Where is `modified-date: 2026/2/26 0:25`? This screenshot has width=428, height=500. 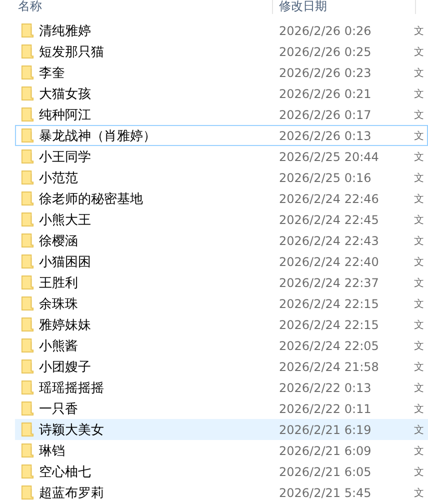
modified-date: 2026/2/26 0:25 is located at coordinates (325, 51).